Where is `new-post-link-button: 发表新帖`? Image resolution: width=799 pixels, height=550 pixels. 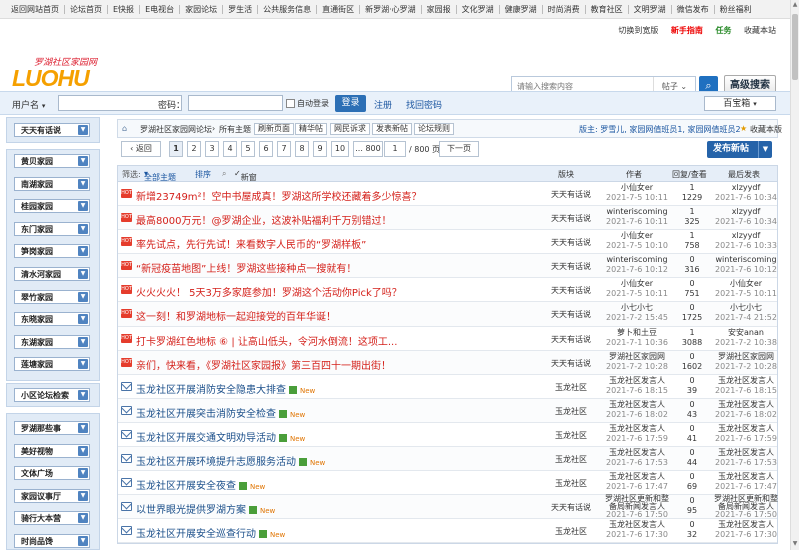
new-post-link-button: 发表新帖 is located at coordinates (392, 129).